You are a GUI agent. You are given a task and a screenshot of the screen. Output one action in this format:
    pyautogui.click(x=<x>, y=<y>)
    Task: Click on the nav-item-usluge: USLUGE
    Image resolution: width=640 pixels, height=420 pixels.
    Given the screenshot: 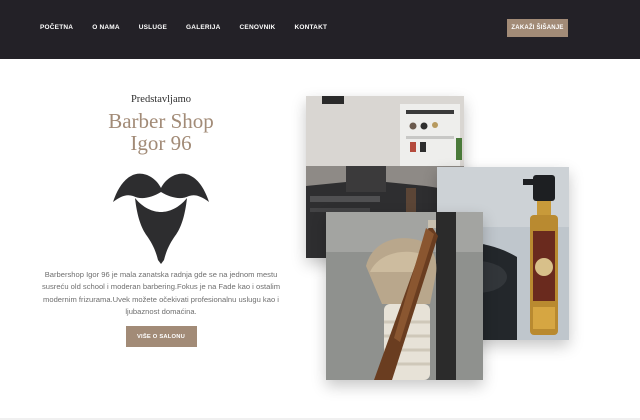 What is the action you would take?
    pyautogui.click(x=153, y=27)
    